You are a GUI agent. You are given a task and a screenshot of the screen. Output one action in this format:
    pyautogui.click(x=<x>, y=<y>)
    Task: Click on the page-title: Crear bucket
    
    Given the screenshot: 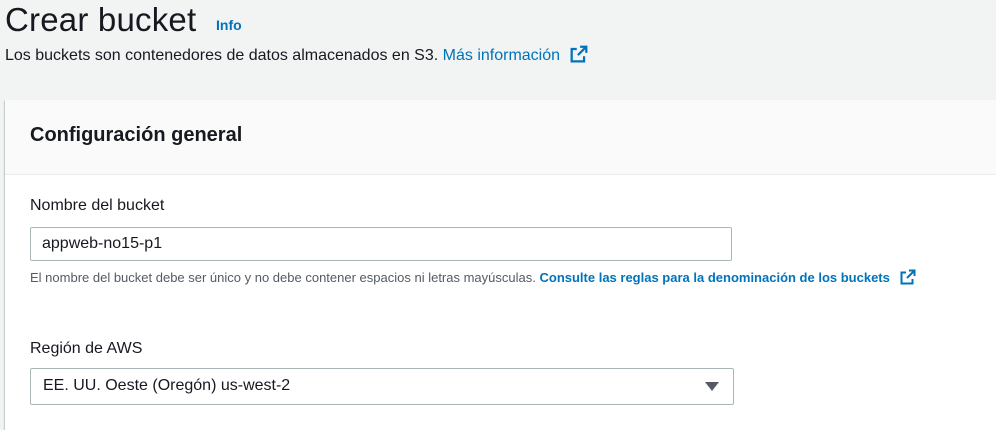 What is the action you would take?
    pyautogui.click(x=101, y=19)
    